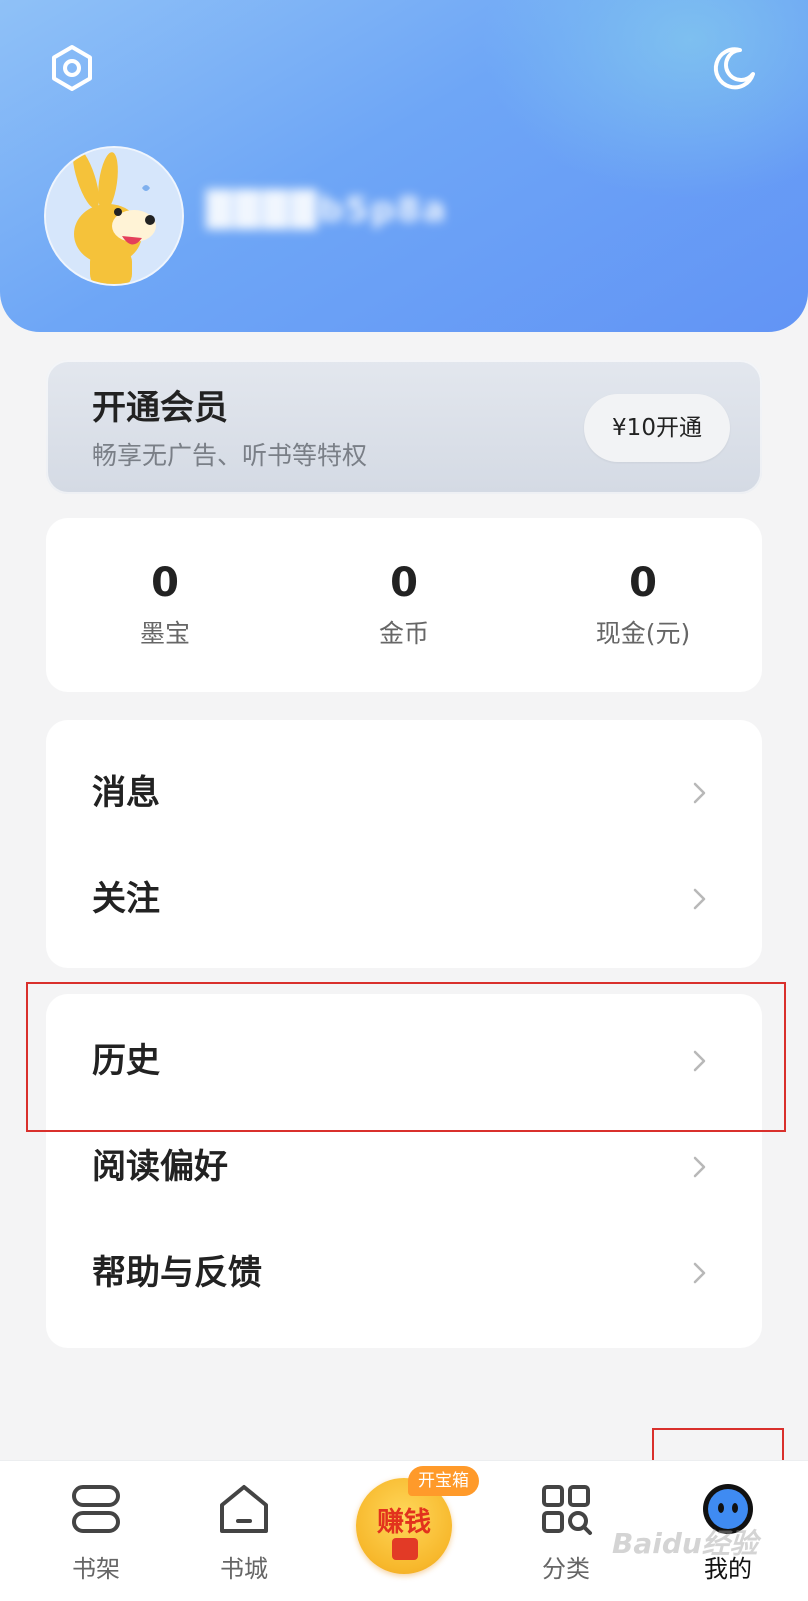 The image size is (808, 1601). Describe the element at coordinates (96, 1569) in the screenshot. I see `tab-label: 书架` at that location.